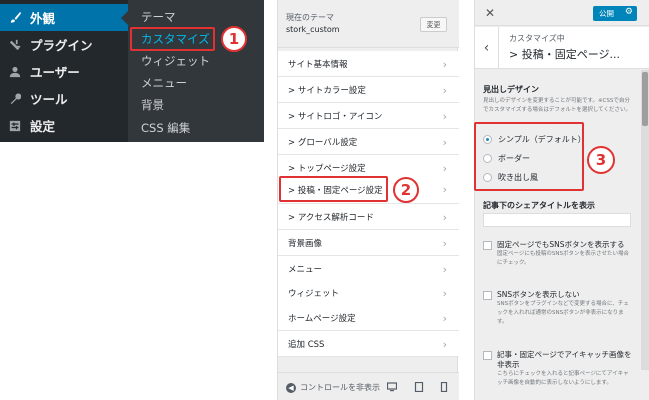  Describe the element at coordinates (368, 116) in the screenshot. I see `section-site-logo: > サイトロゴ・アイコン ›` at that location.